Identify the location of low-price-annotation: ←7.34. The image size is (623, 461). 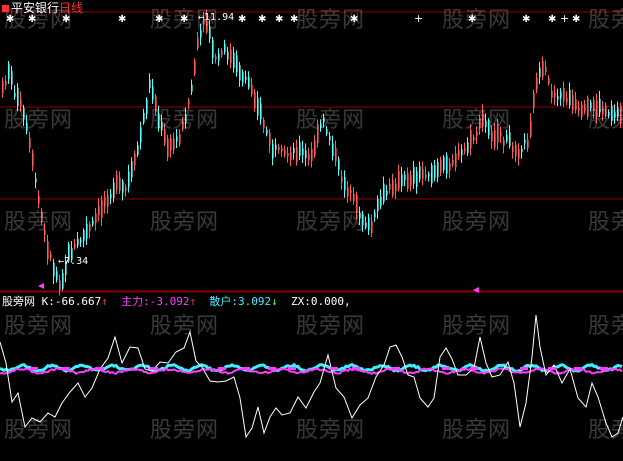
(73, 261).